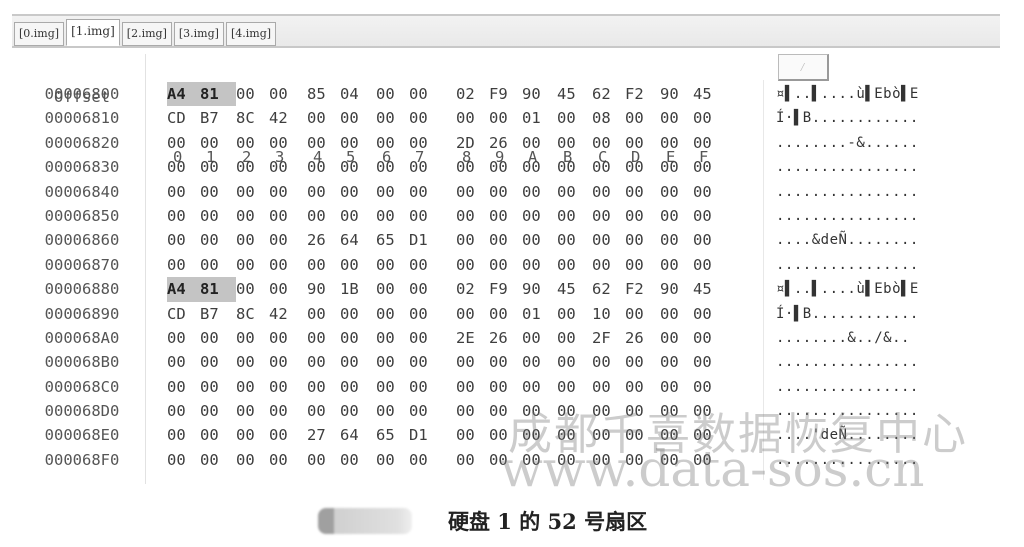  I want to click on hex-byte: 02, so click(470, 94).